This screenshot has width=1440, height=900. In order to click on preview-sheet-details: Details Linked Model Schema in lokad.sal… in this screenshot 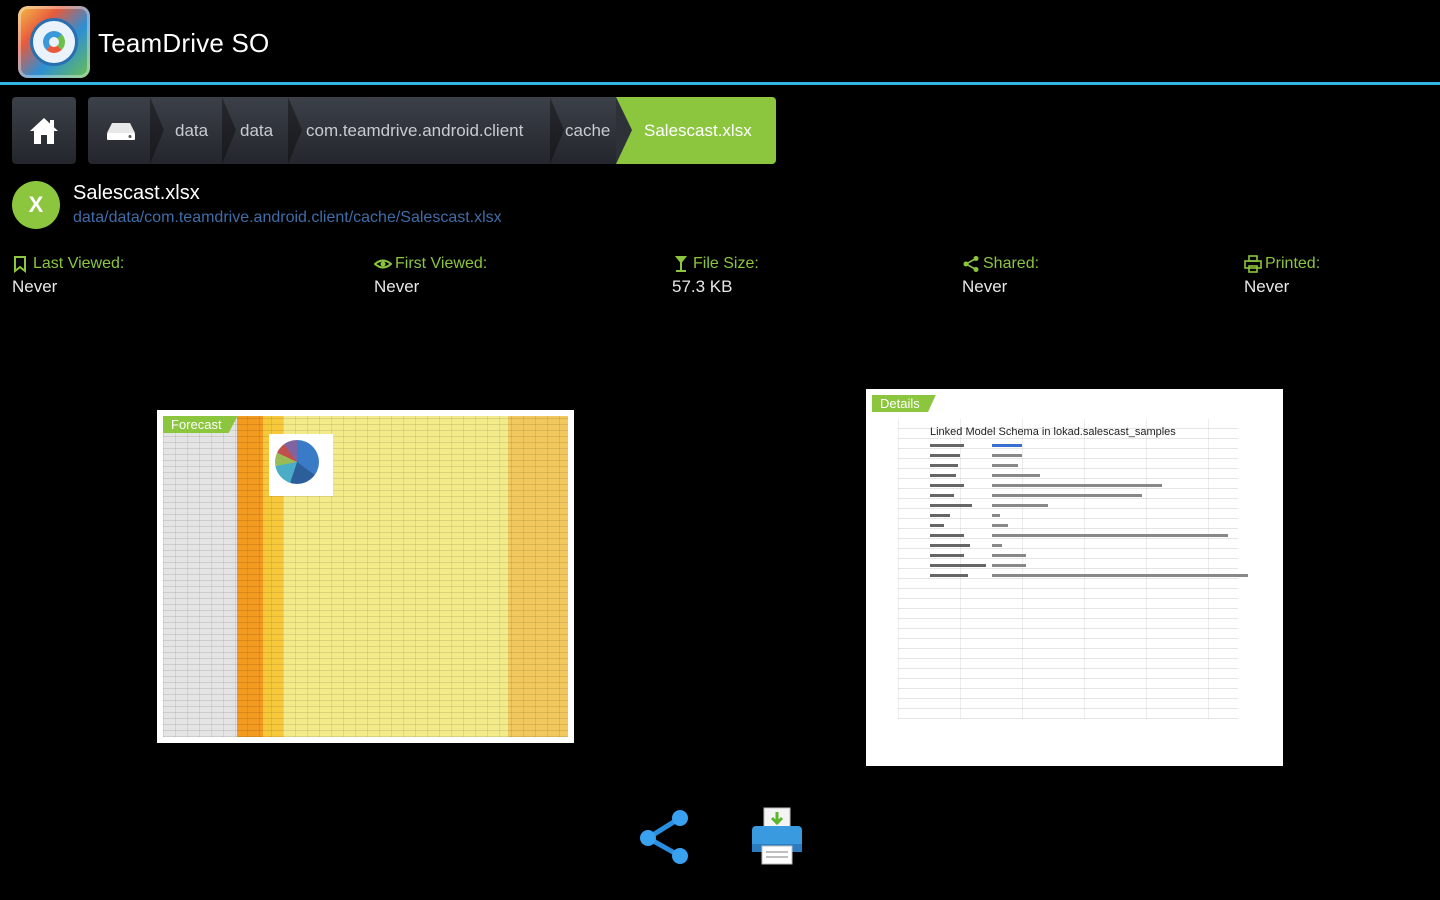, I will do `click(1074, 577)`.